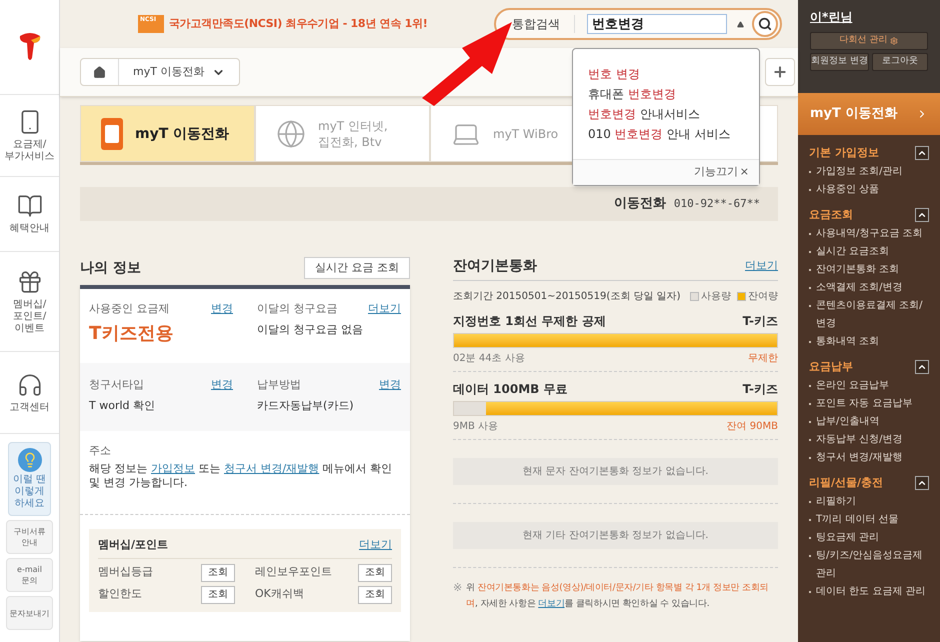 This screenshot has width=940, height=642. I want to click on menu-item: 실시간 요금조회, so click(853, 252).